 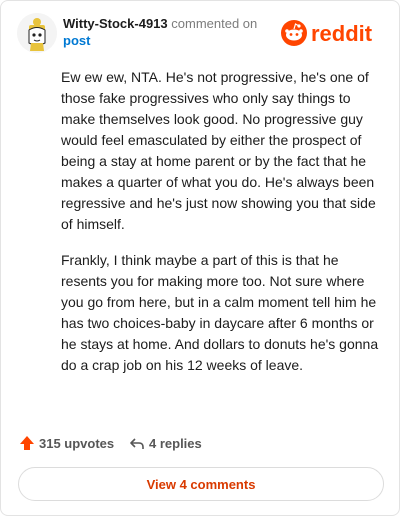 I want to click on comment-actions: 315 upvotes 4 replies, so click(x=199, y=444).